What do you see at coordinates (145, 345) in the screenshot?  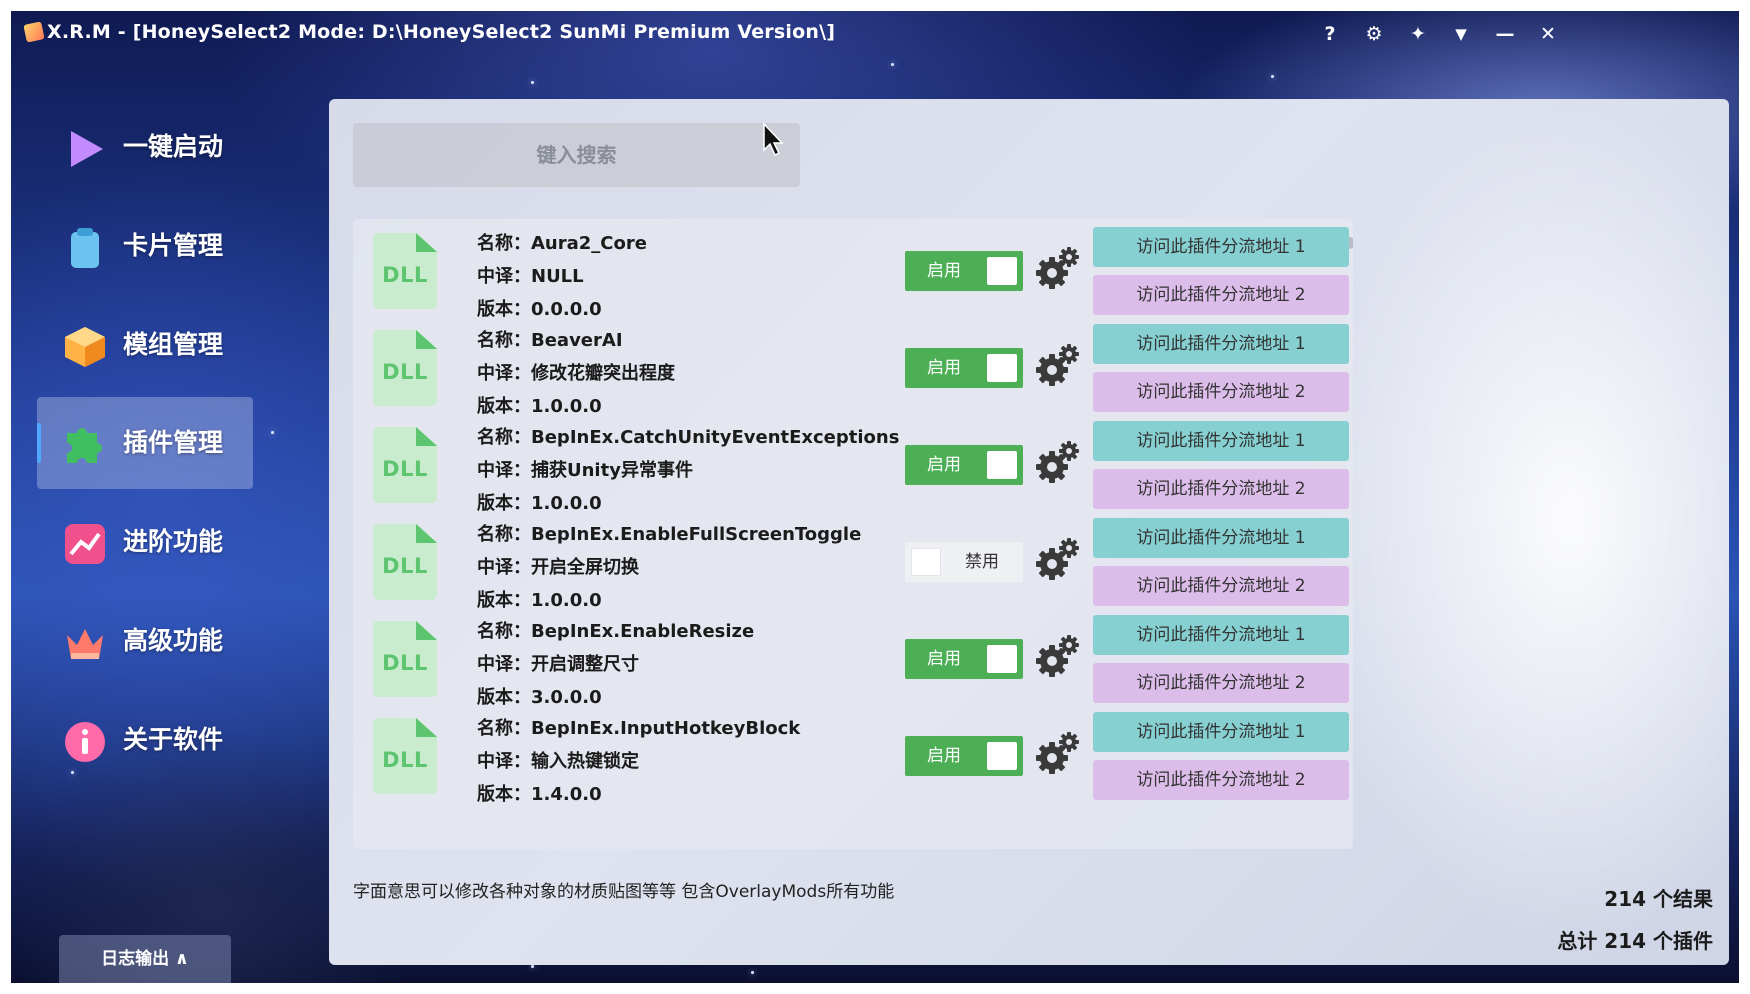 I see `sidebar-item-mods: 模组管理` at bounding box center [145, 345].